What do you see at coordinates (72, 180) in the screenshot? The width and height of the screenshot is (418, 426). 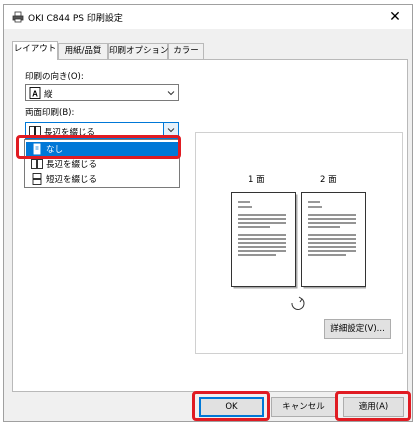 I see `duplex-option-label: 短辺を綴じる` at bounding box center [72, 180].